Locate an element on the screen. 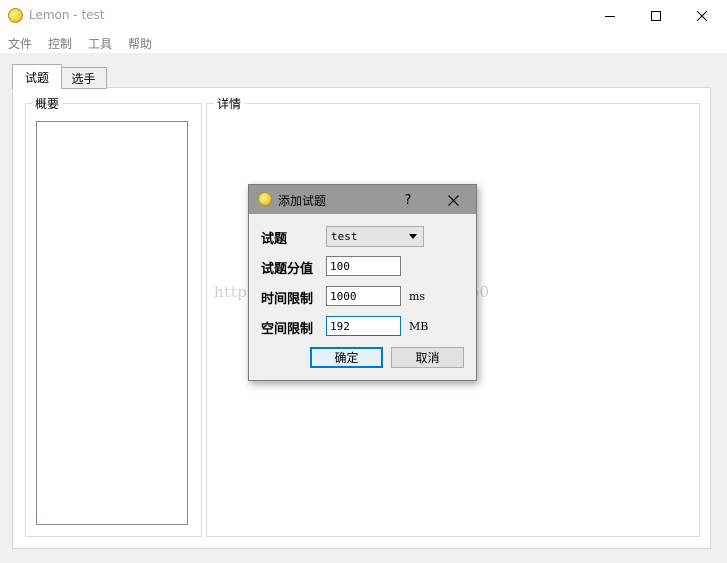 This screenshot has width=727, height=563. help-button: ? is located at coordinates (408, 200).